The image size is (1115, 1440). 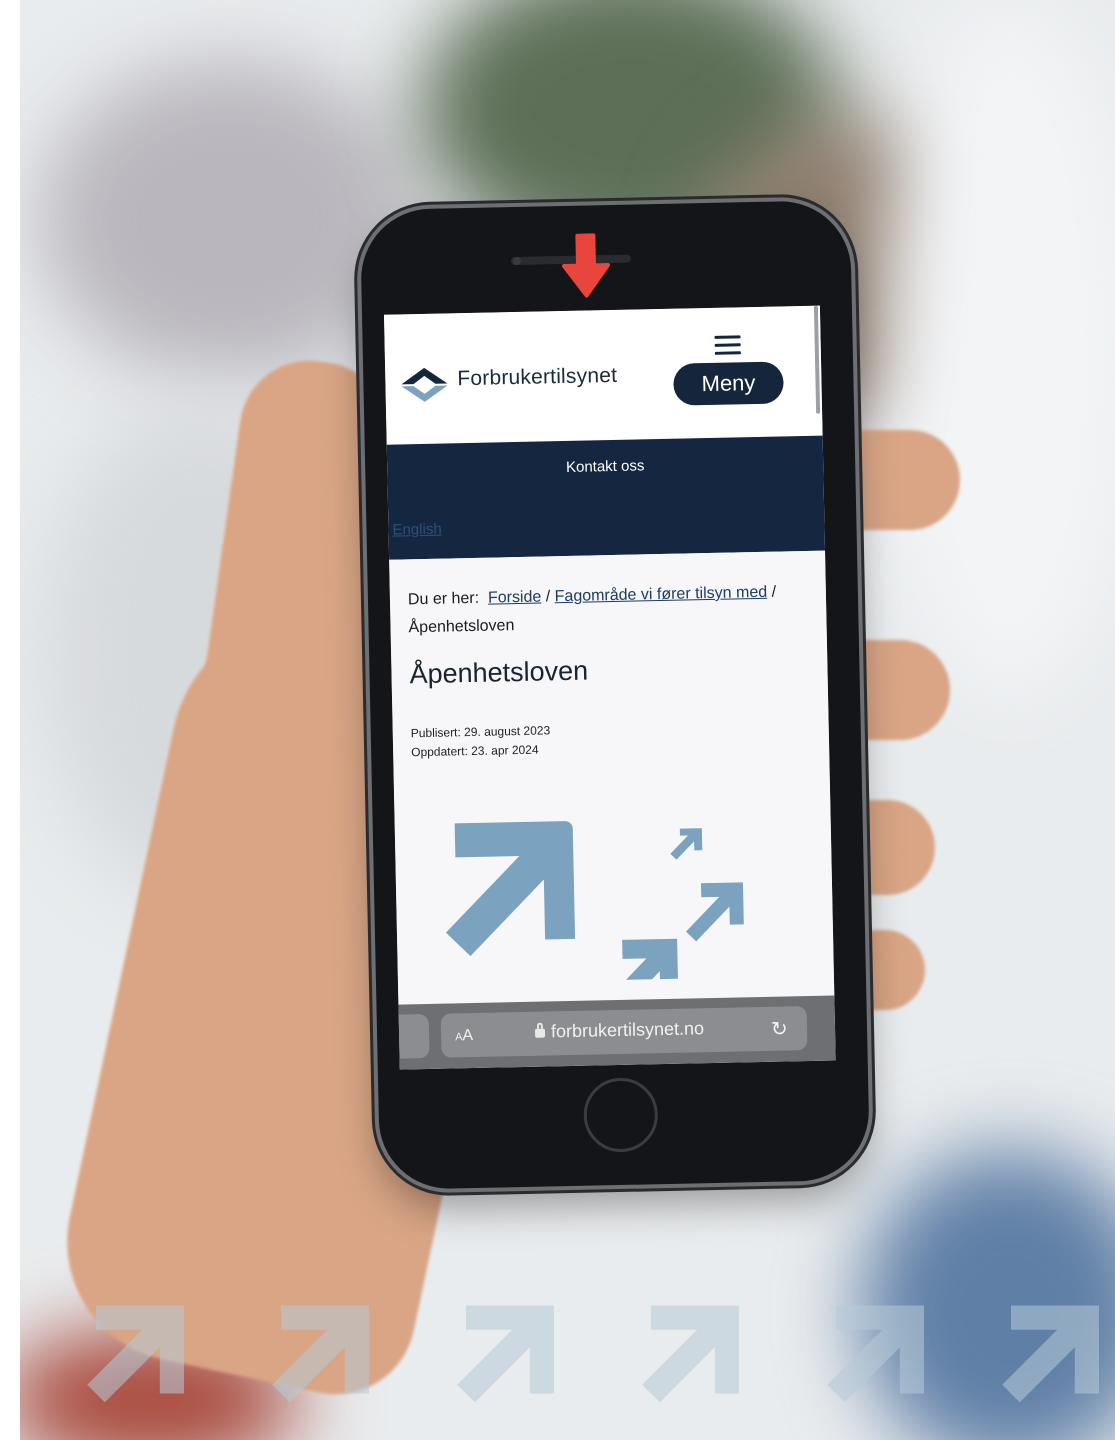 What do you see at coordinates (461, 627) in the screenshot?
I see `breadcrumb-current: Åpenhetsloven` at bounding box center [461, 627].